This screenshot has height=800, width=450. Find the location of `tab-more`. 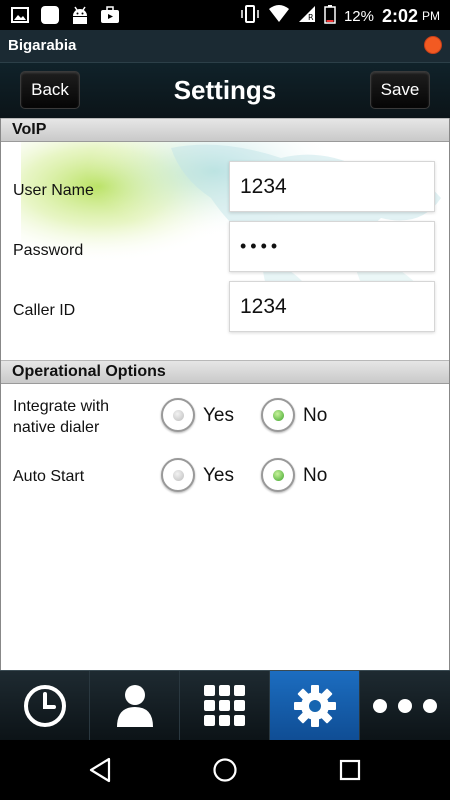

tab-more is located at coordinates (405, 706).